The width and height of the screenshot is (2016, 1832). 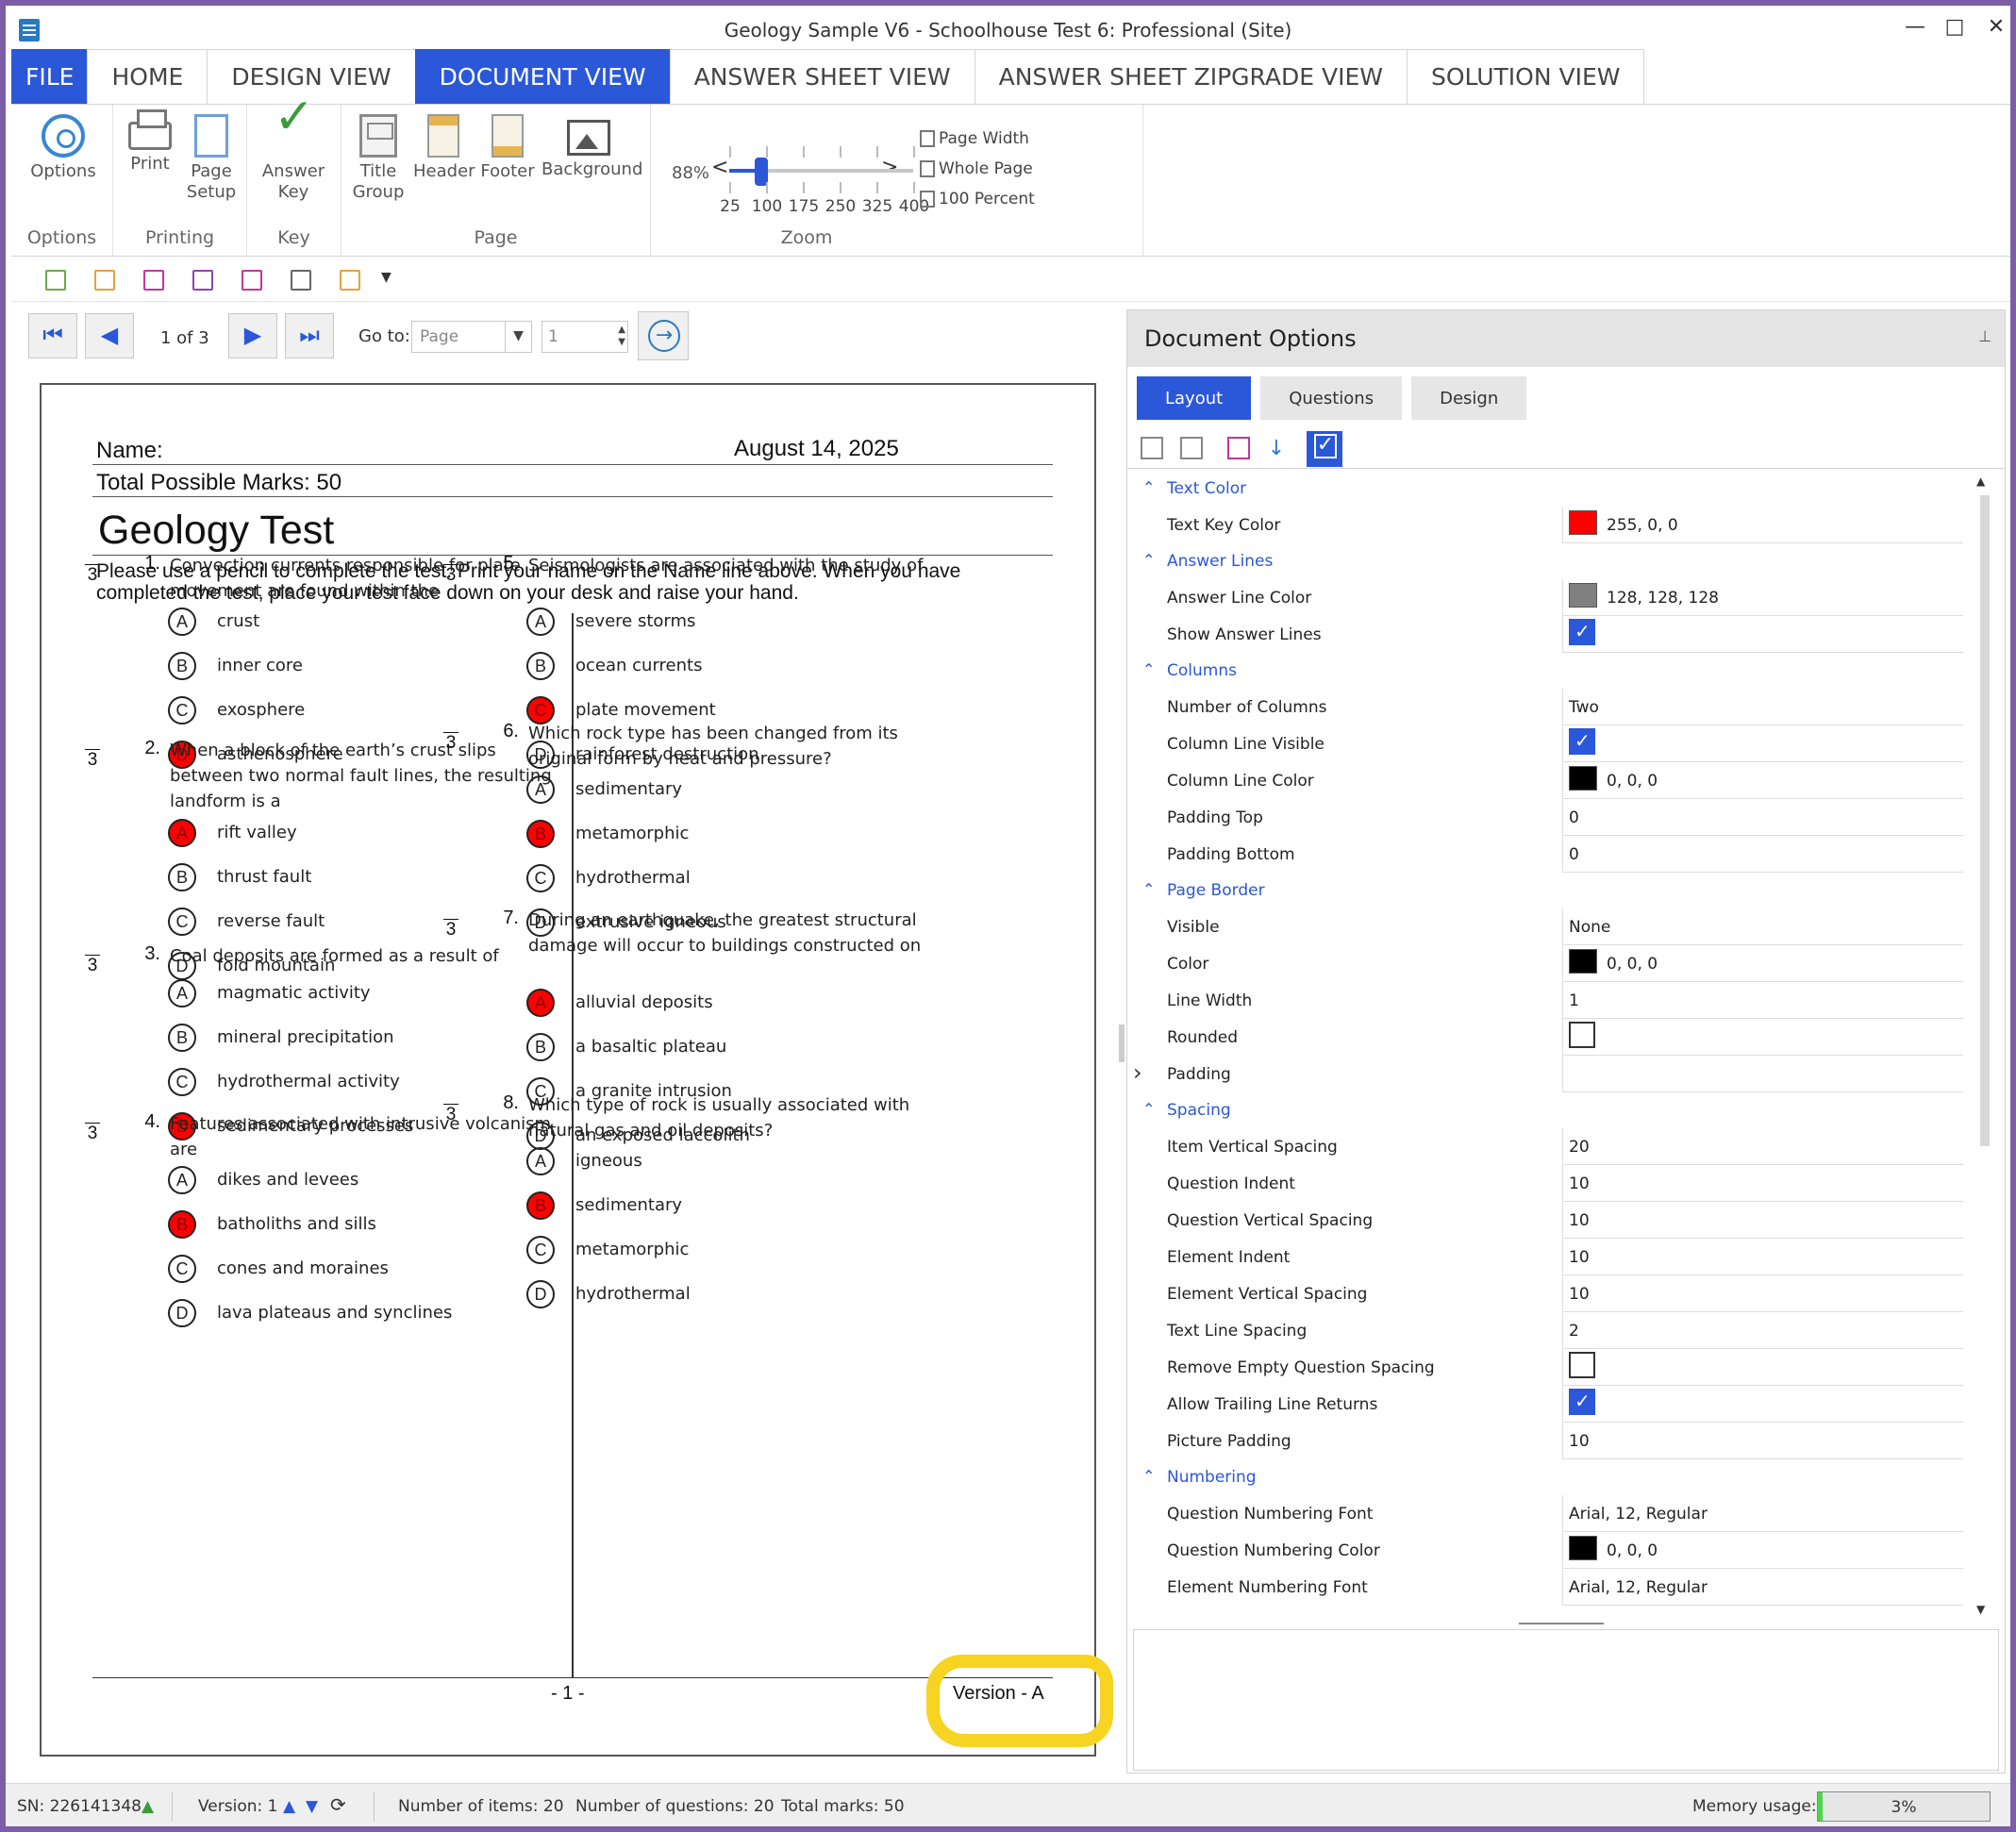 What do you see at coordinates (309, 335) in the screenshot?
I see `last-page-button: ⏭` at bounding box center [309, 335].